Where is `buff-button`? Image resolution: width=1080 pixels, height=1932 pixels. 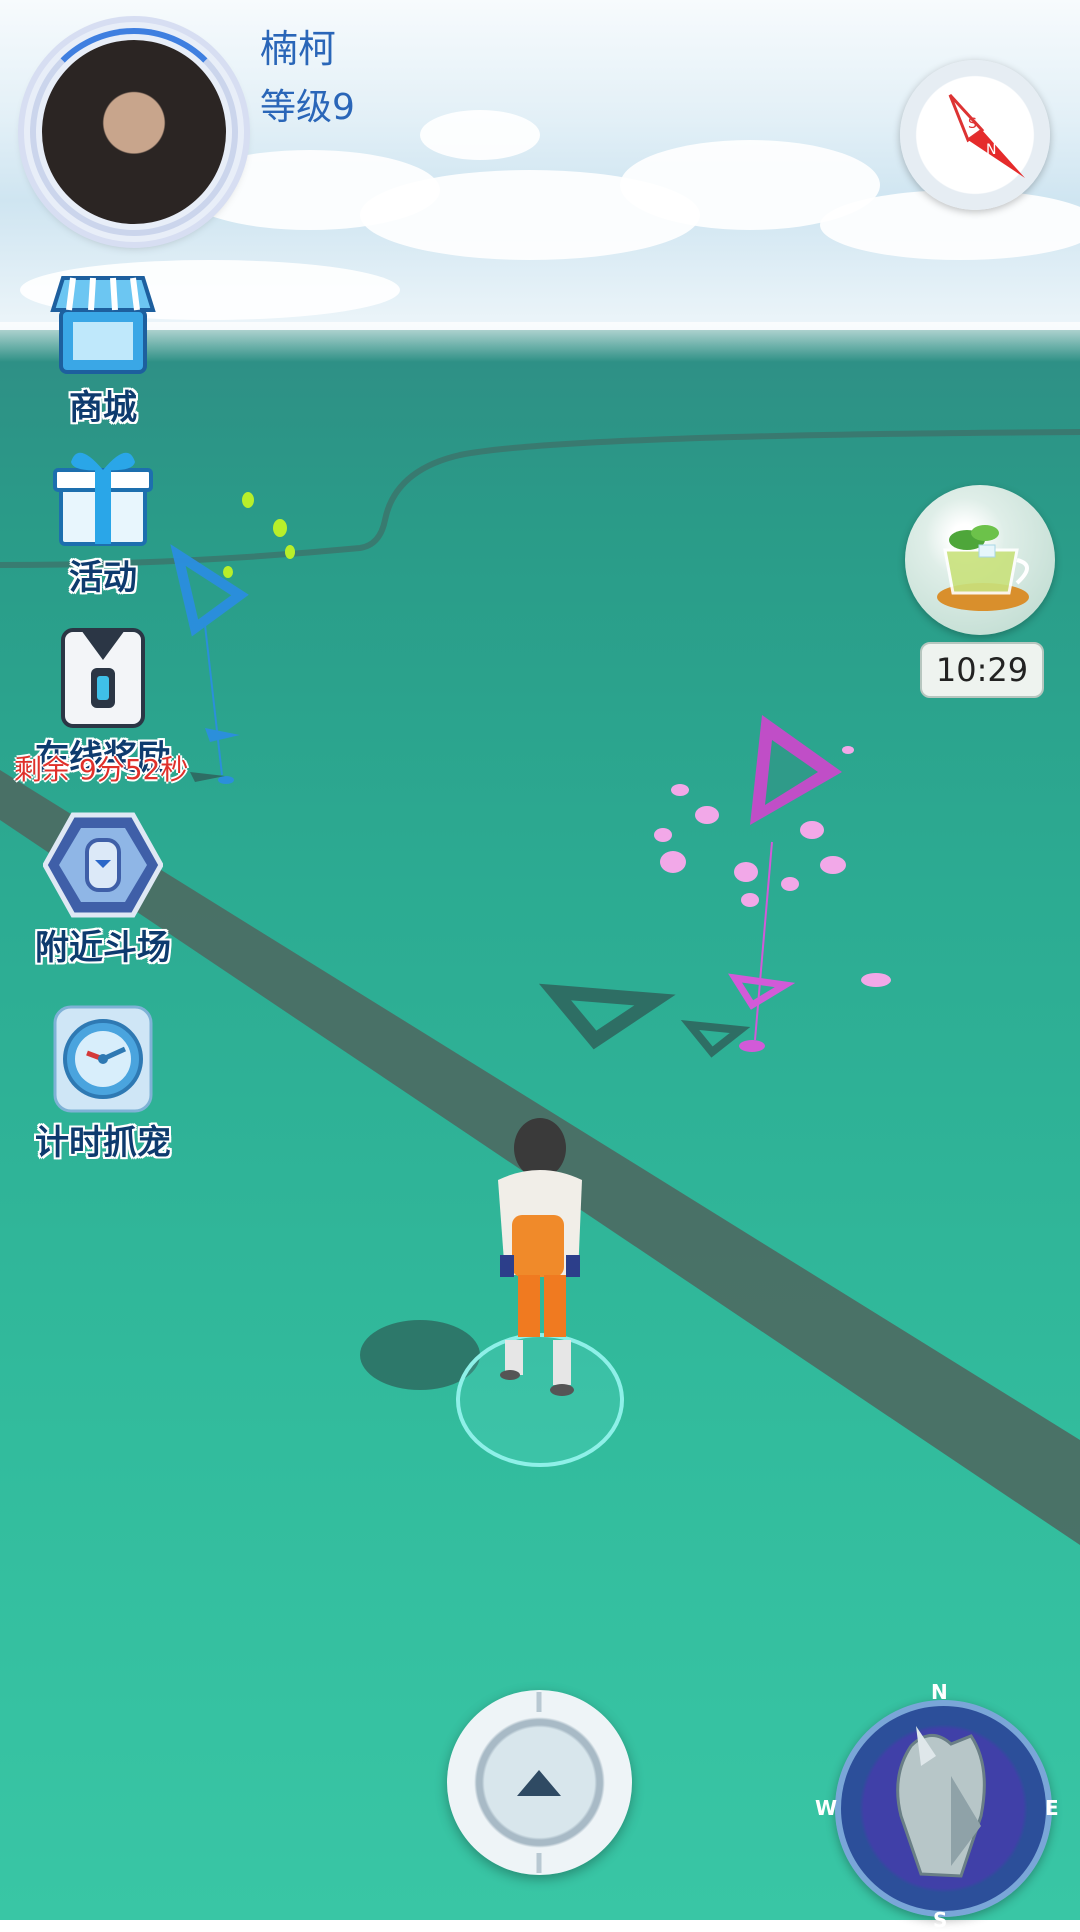 buff-button is located at coordinates (980, 560).